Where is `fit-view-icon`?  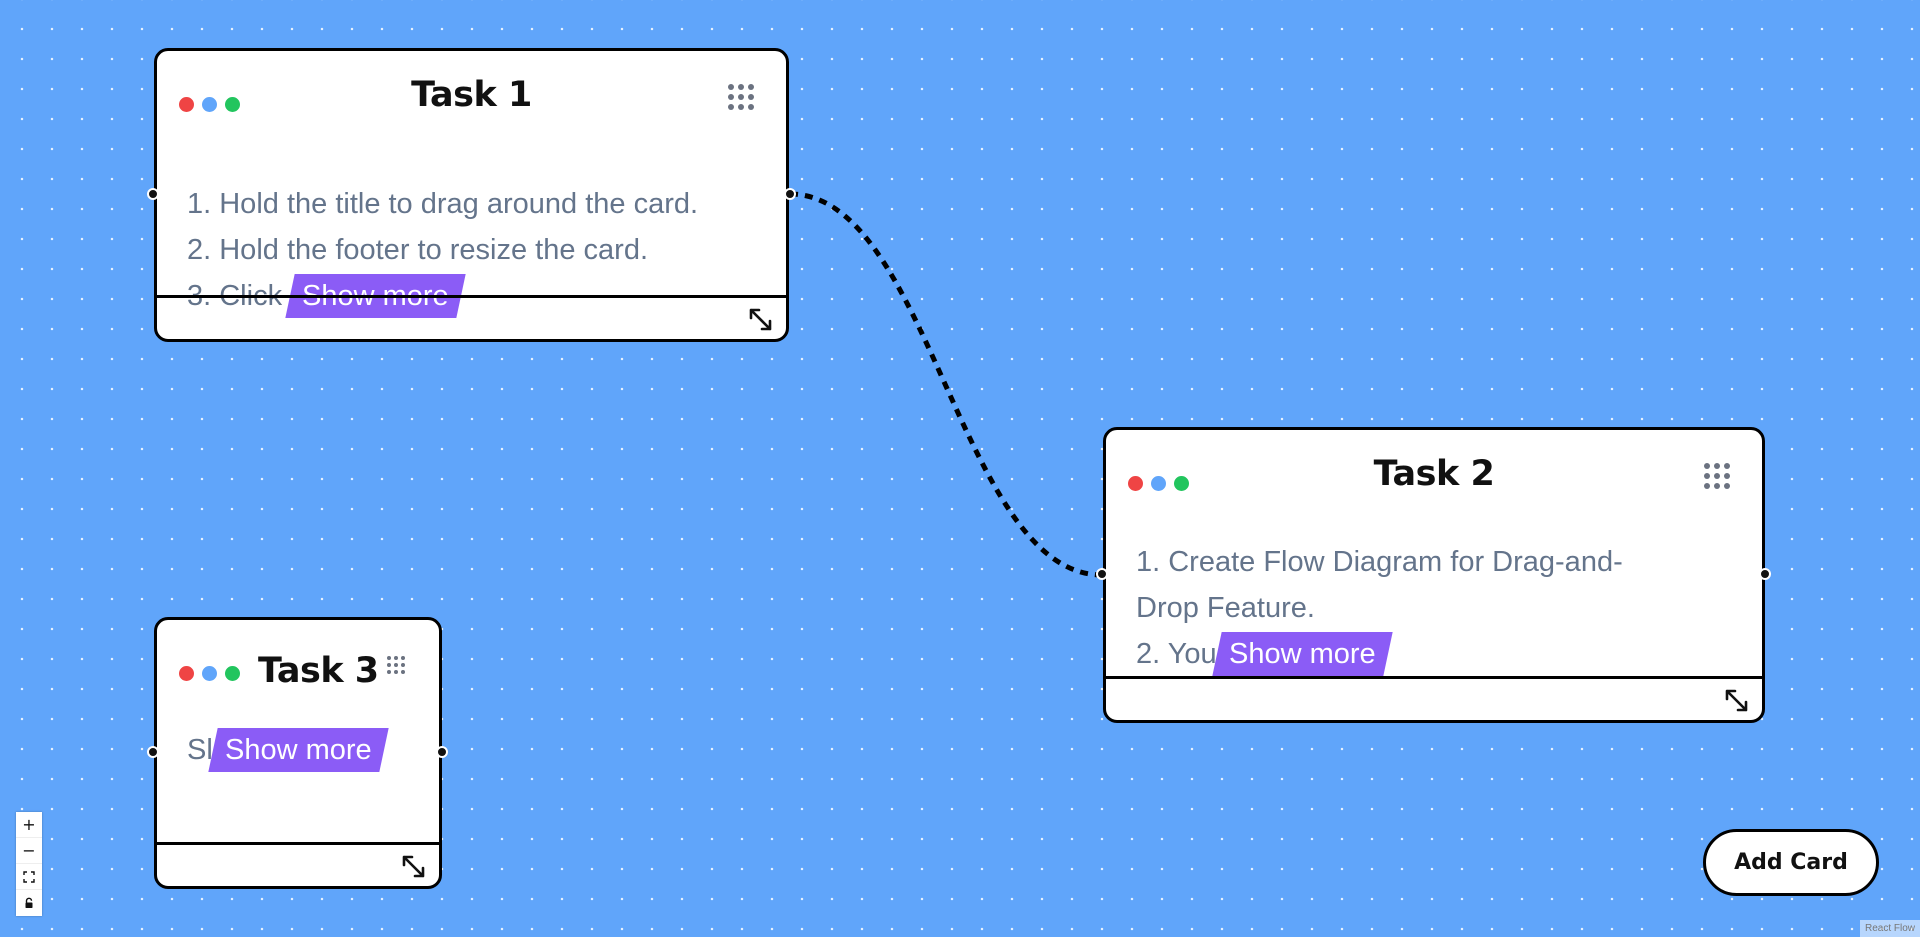
fit-view-icon is located at coordinates (29, 876).